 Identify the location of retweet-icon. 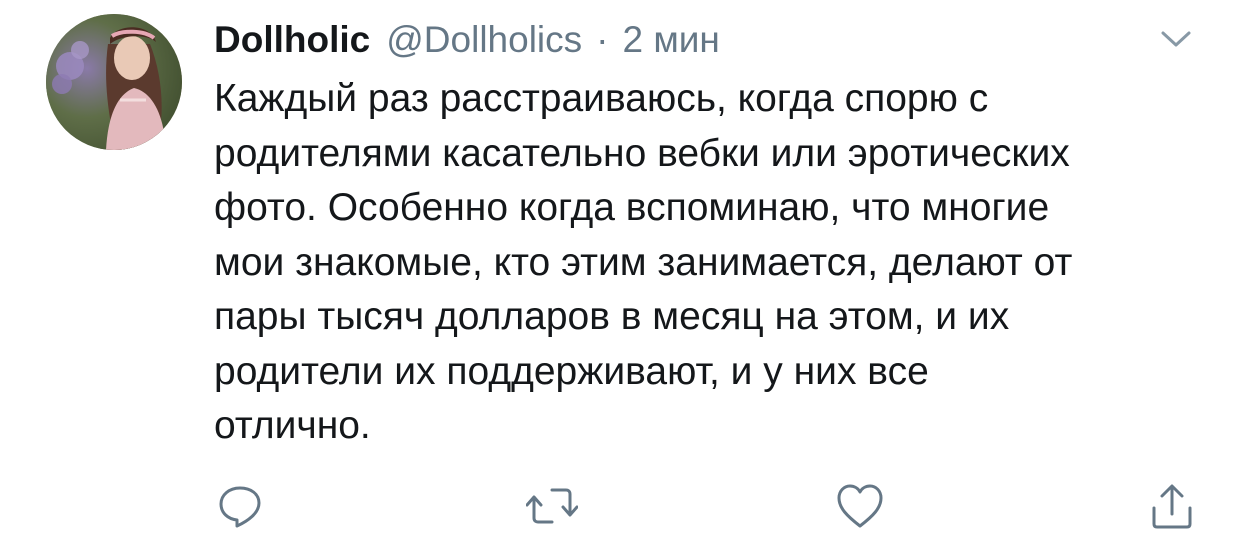
(552, 506).